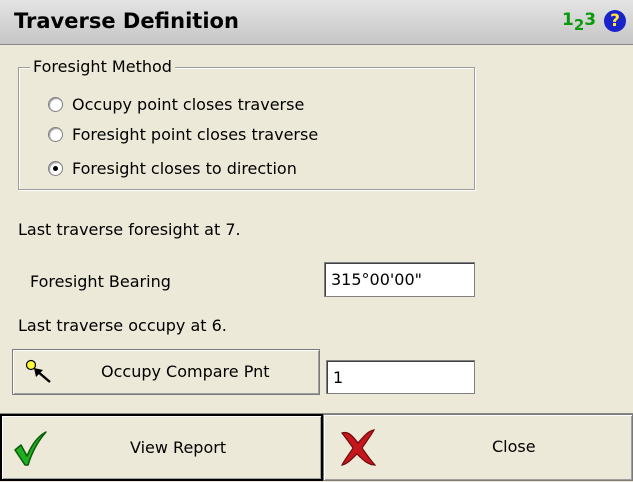 This screenshot has width=633, height=482. What do you see at coordinates (122, 325) in the screenshot?
I see `last-occupy-text: Last traverse occupy at 6.` at bounding box center [122, 325].